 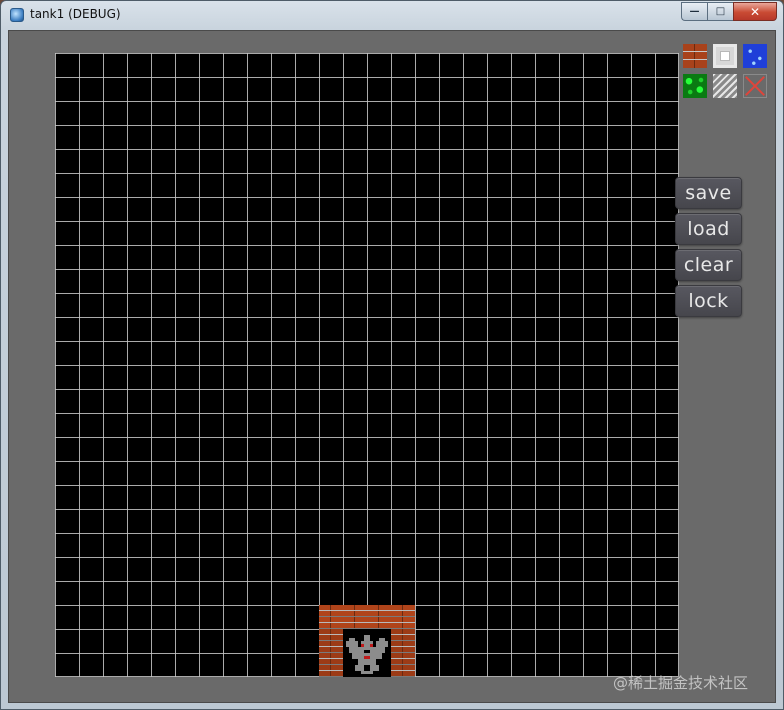 I want to click on ice-icon, so click(x=725, y=86).